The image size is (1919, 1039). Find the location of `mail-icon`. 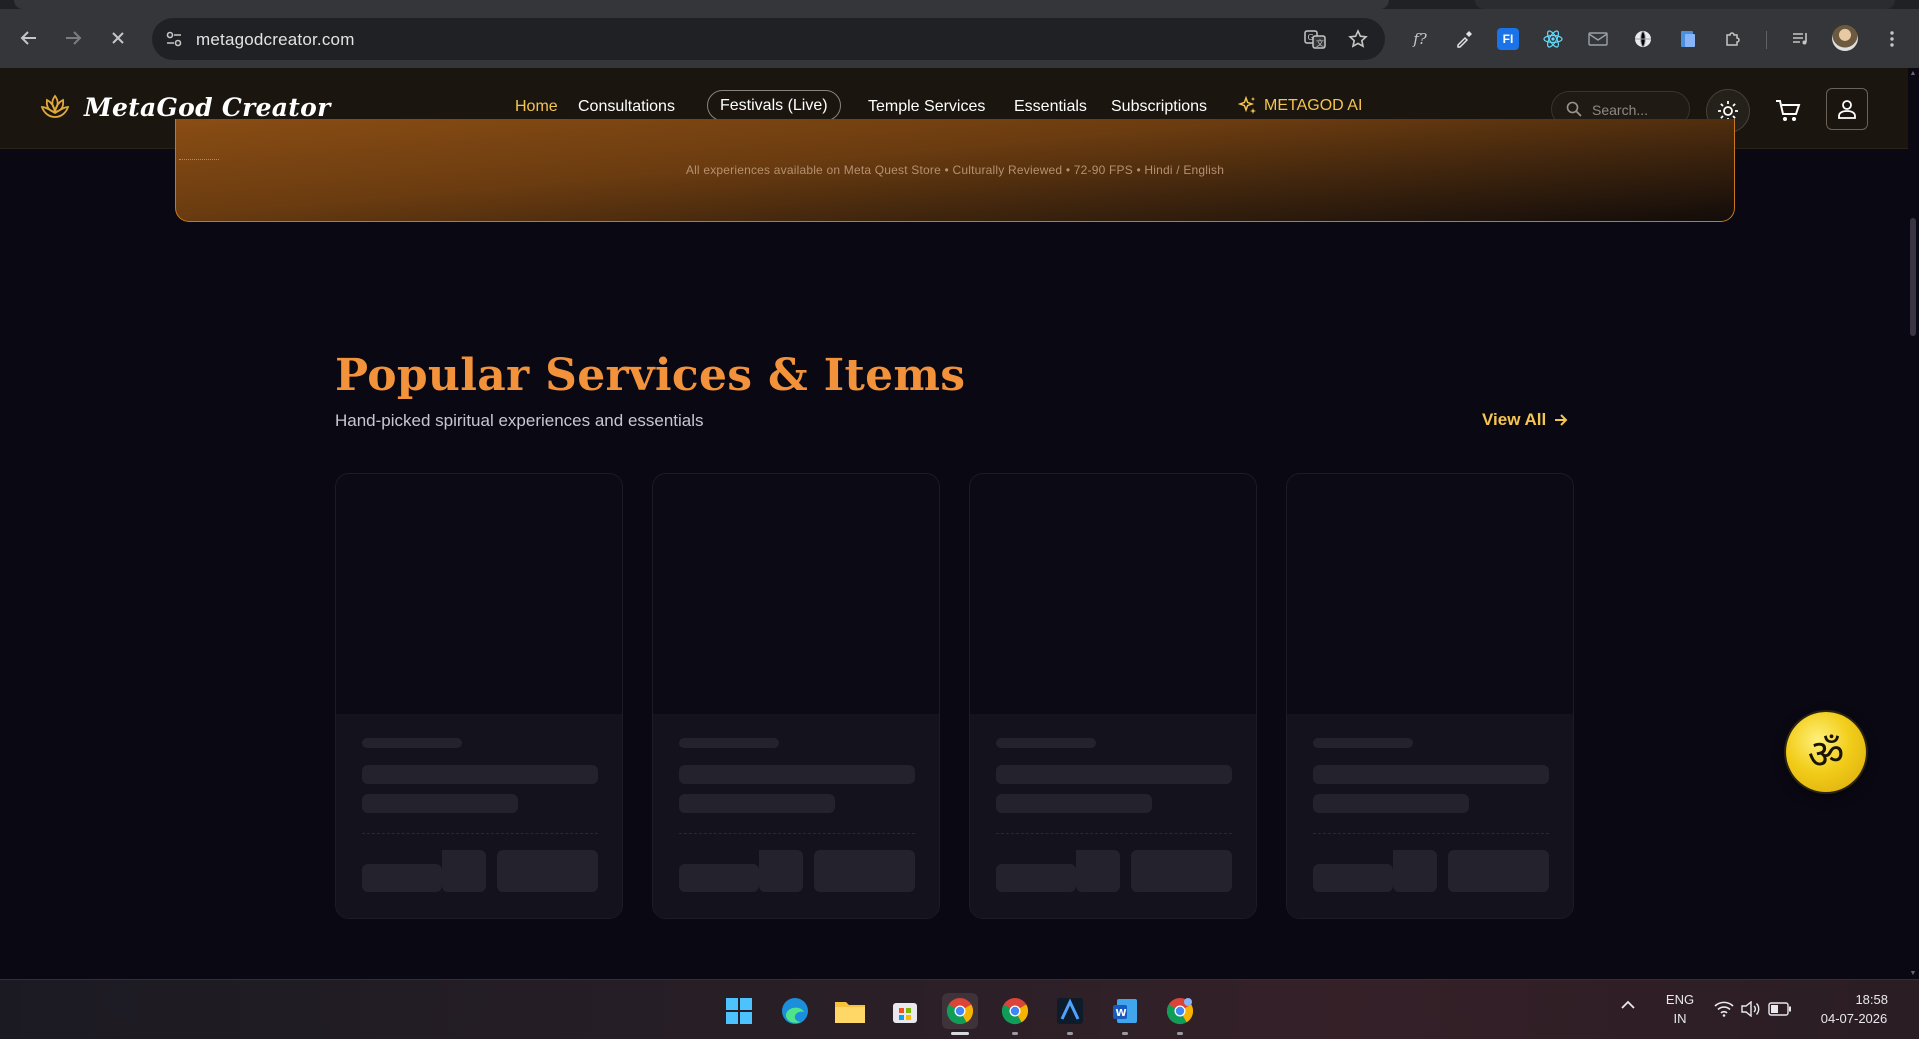

mail-icon is located at coordinates (1598, 39).